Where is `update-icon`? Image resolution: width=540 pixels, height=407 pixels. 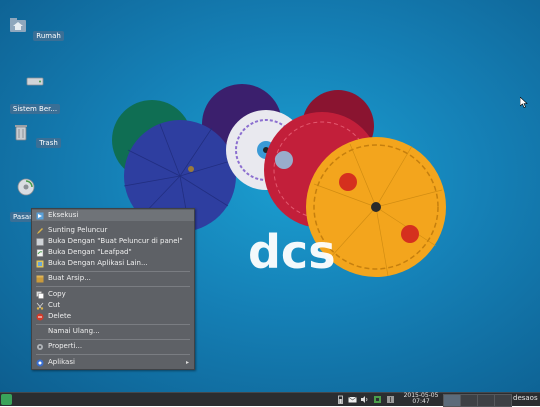 update-icon is located at coordinates (390, 399).